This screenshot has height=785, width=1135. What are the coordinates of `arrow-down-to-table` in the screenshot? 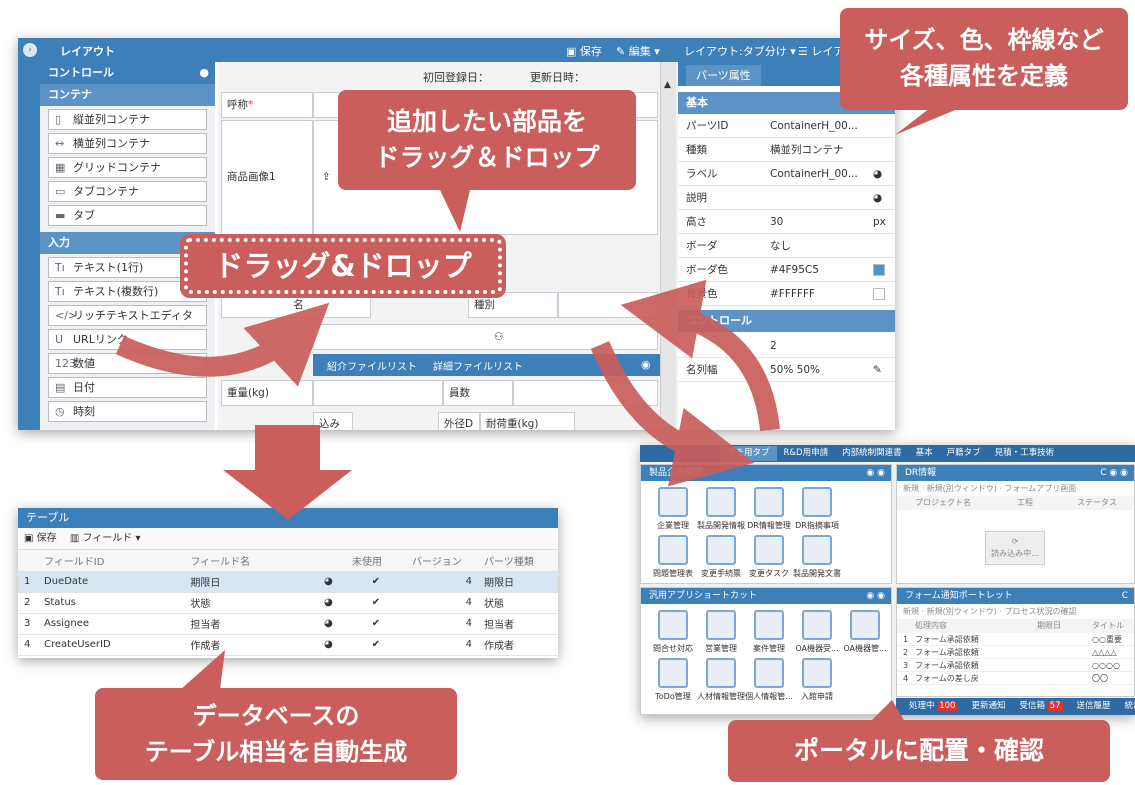 It's located at (287, 472).